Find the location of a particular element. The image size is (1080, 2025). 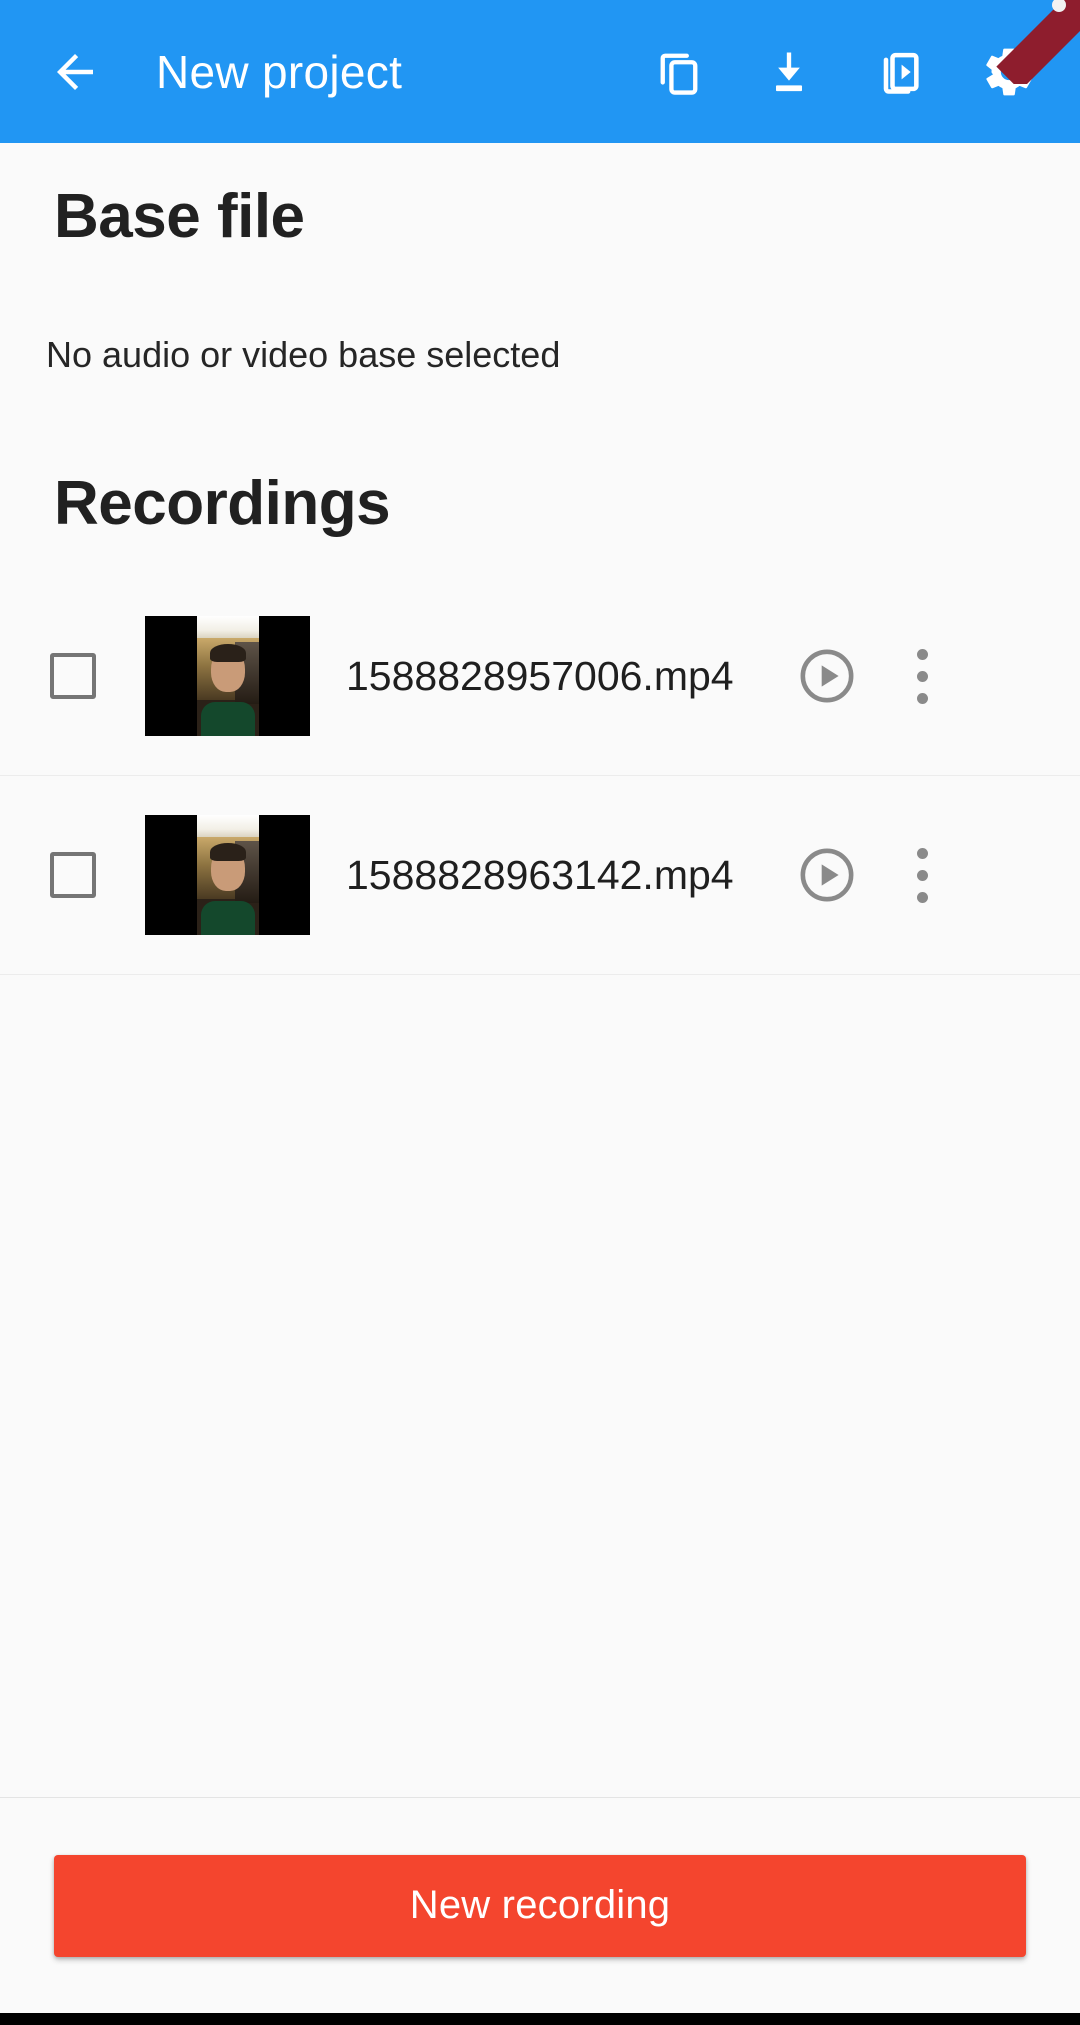

page-title: New project is located at coordinates (279, 71).